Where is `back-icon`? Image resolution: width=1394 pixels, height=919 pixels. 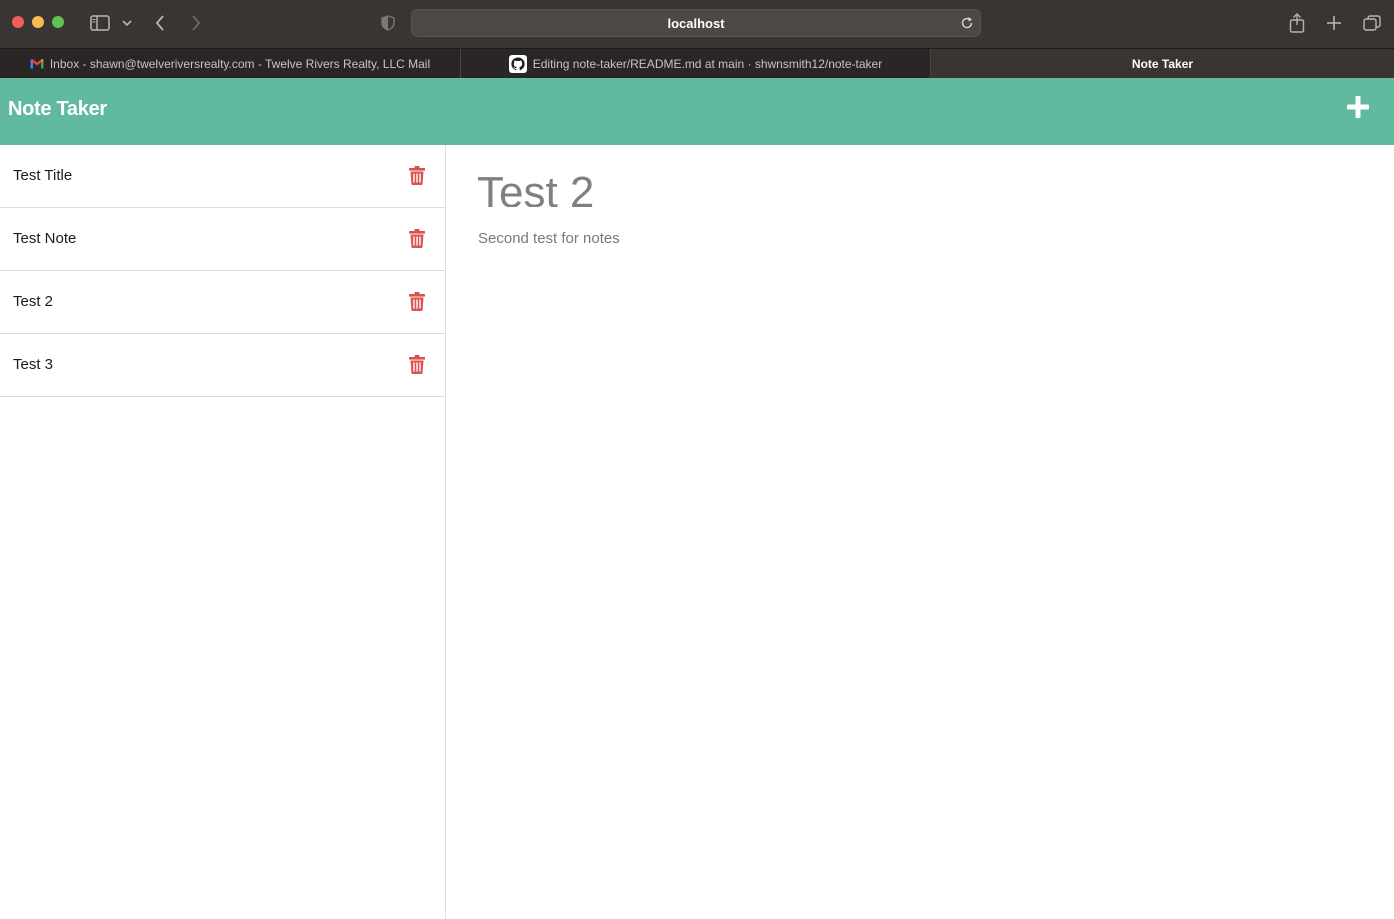
back-icon is located at coordinates (160, 23).